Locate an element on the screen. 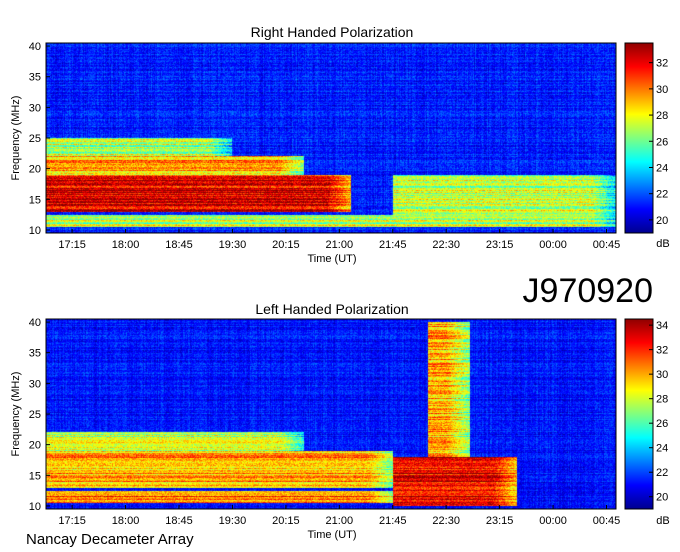 Image resolution: width=680 pixels, height=552 pixels. instrument-name: Nancay Decameter Array is located at coordinates (110, 539).